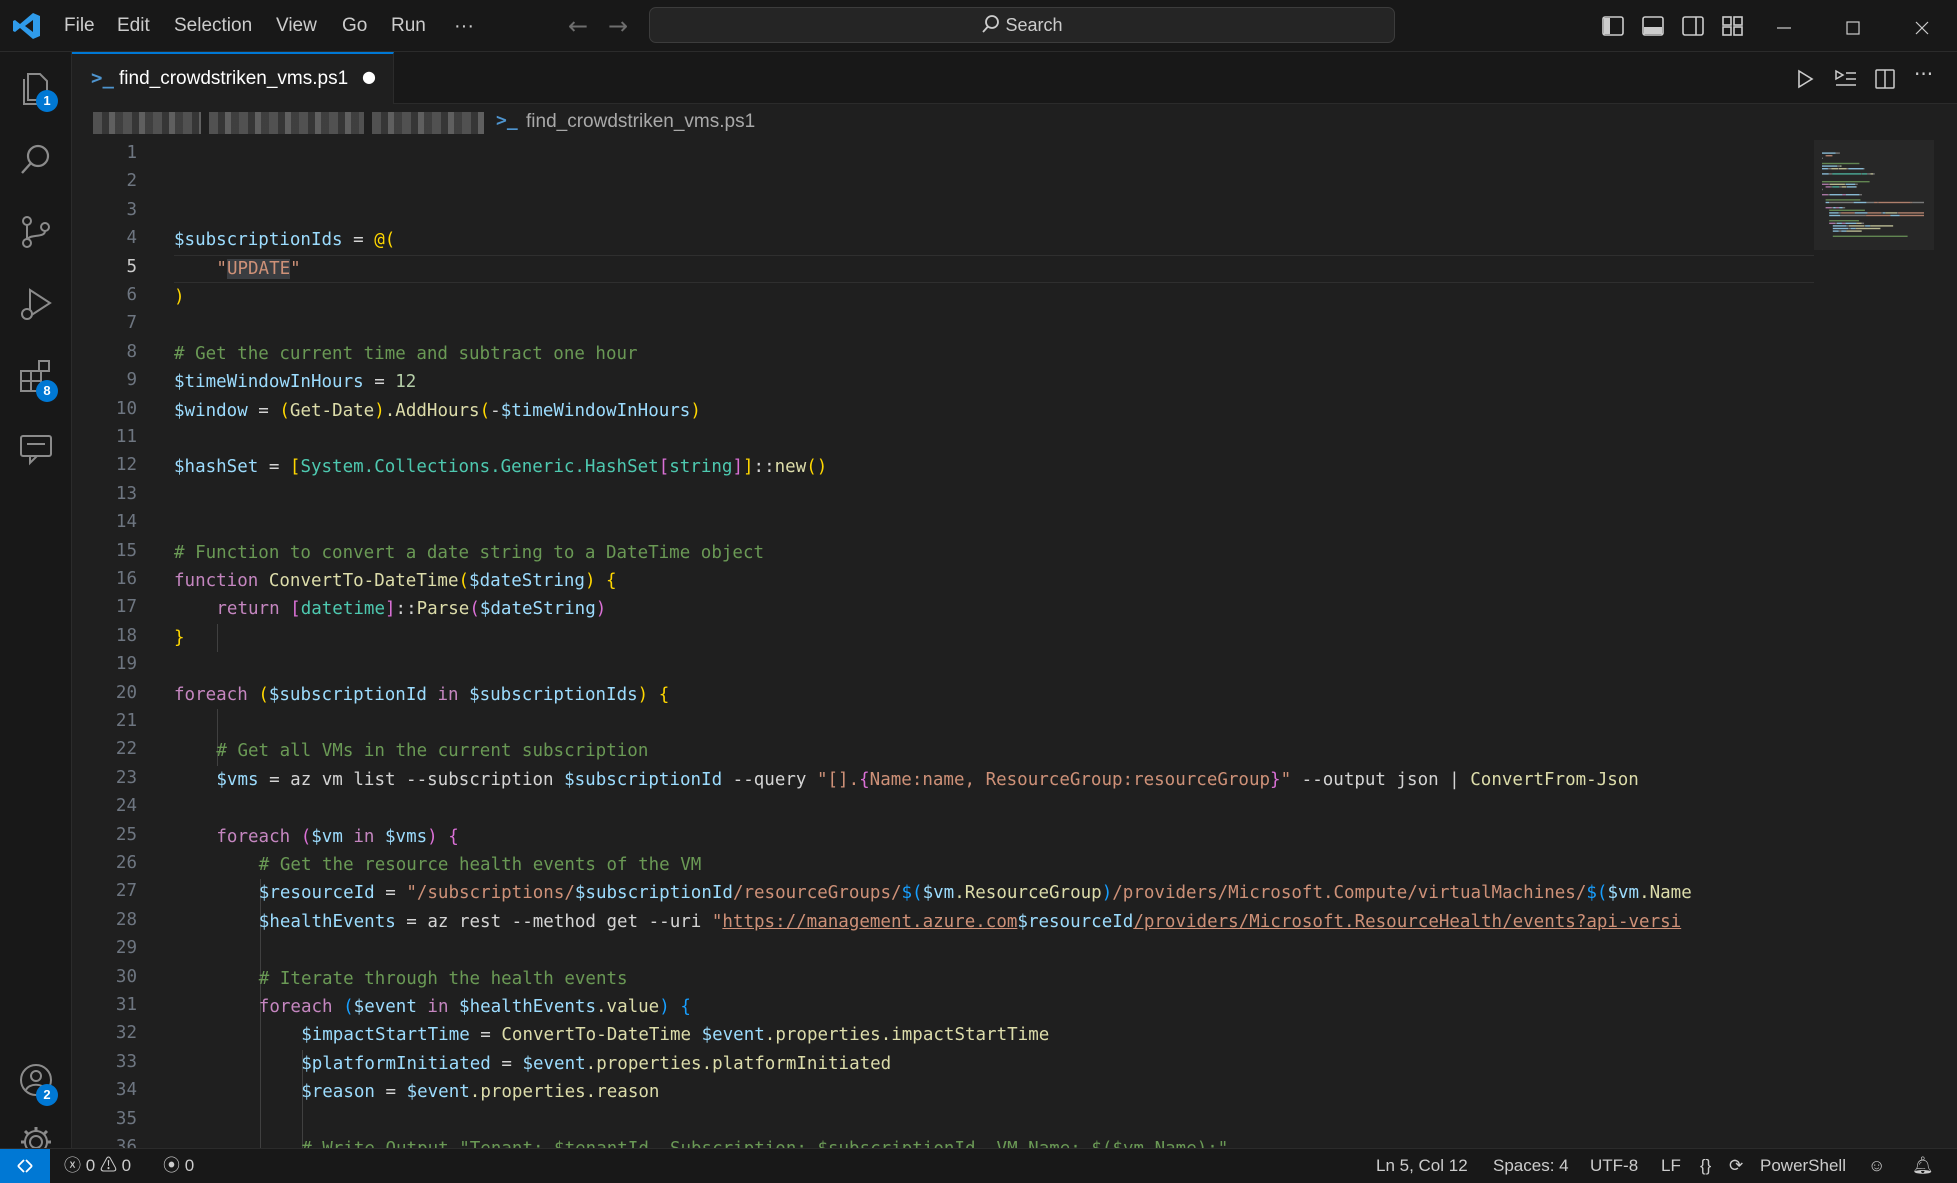 This screenshot has width=1957, height=1183. What do you see at coordinates (36, 232) in the screenshot?
I see `activity-source-control` at bounding box center [36, 232].